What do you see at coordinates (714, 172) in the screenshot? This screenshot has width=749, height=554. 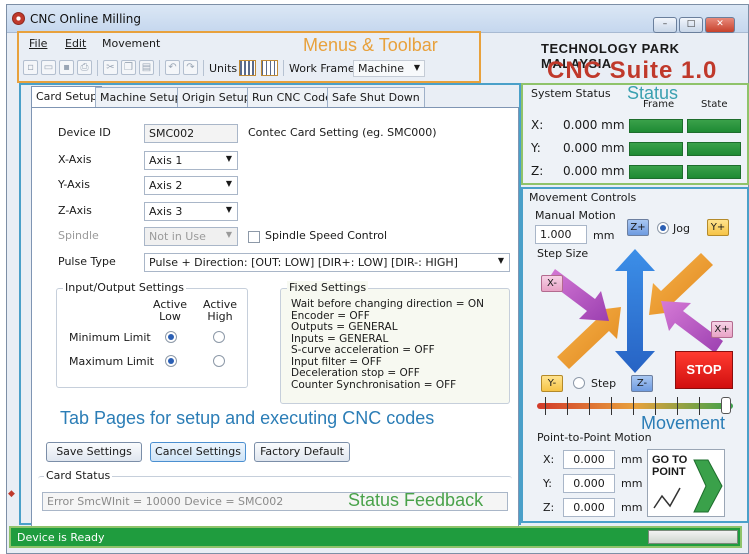 I see `z-state-indicator` at bounding box center [714, 172].